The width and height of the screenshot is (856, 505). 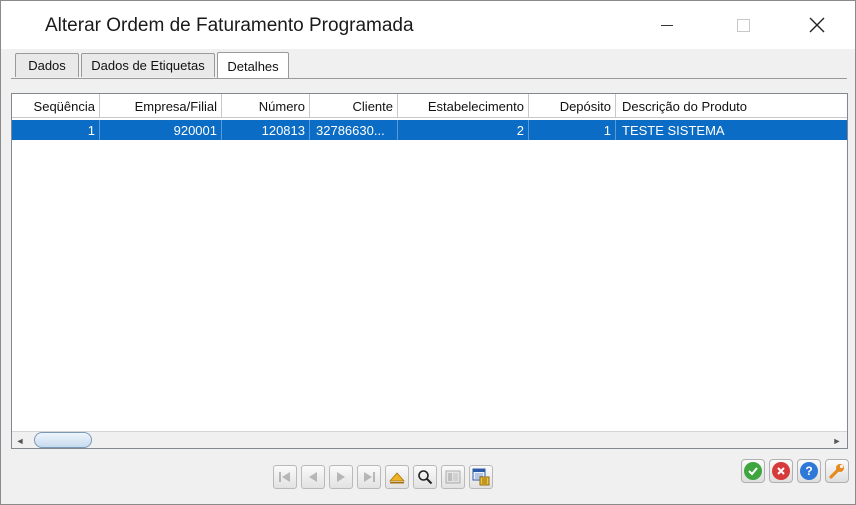 What do you see at coordinates (429, 439) in the screenshot?
I see `horizontal-scrollbar: ◄ ►` at bounding box center [429, 439].